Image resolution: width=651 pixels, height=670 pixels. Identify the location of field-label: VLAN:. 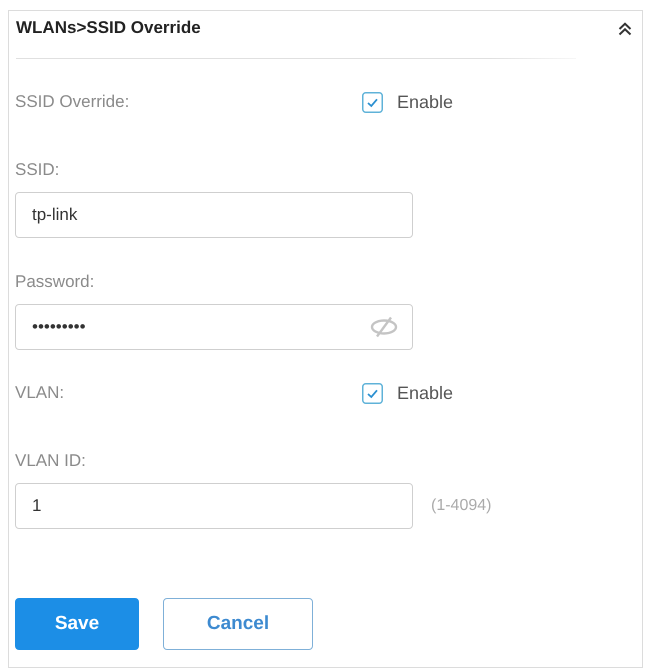
(39, 392).